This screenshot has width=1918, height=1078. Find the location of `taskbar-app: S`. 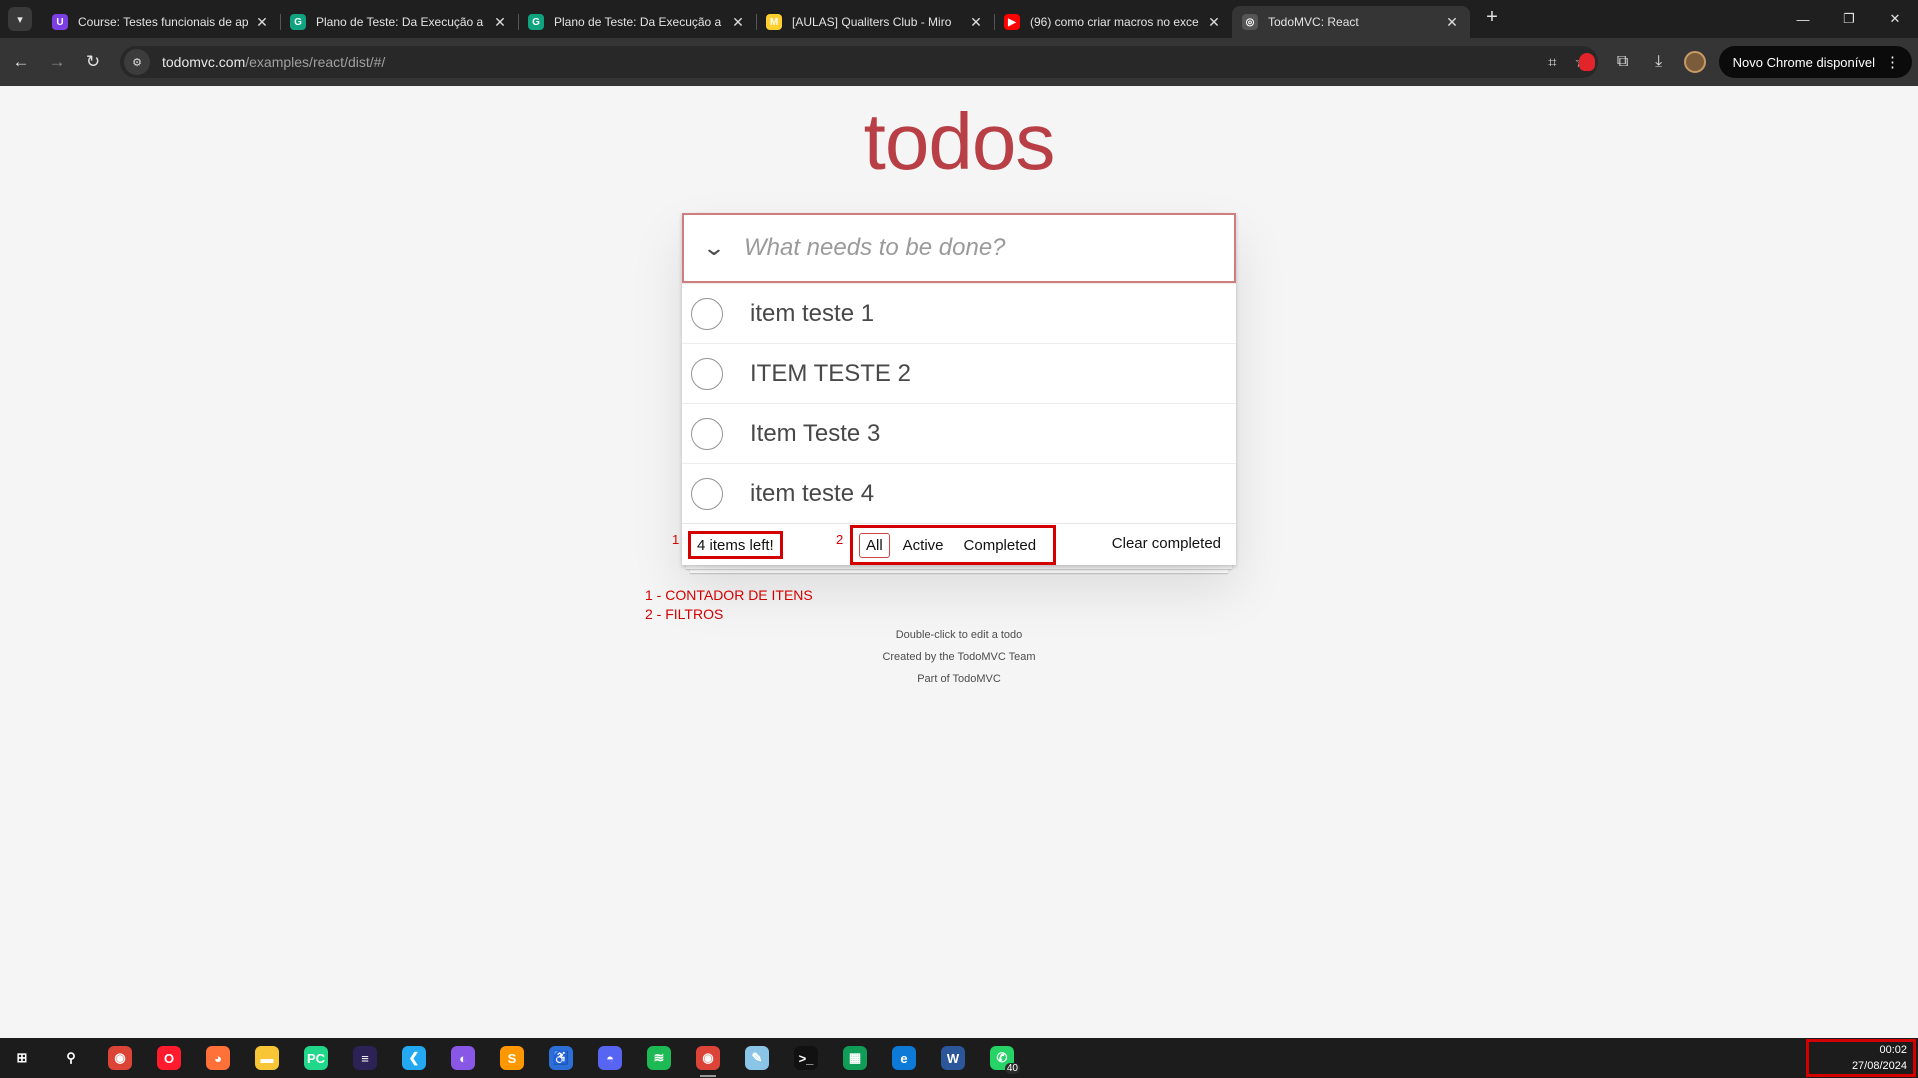

taskbar-app: S is located at coordinates (512, 1058).